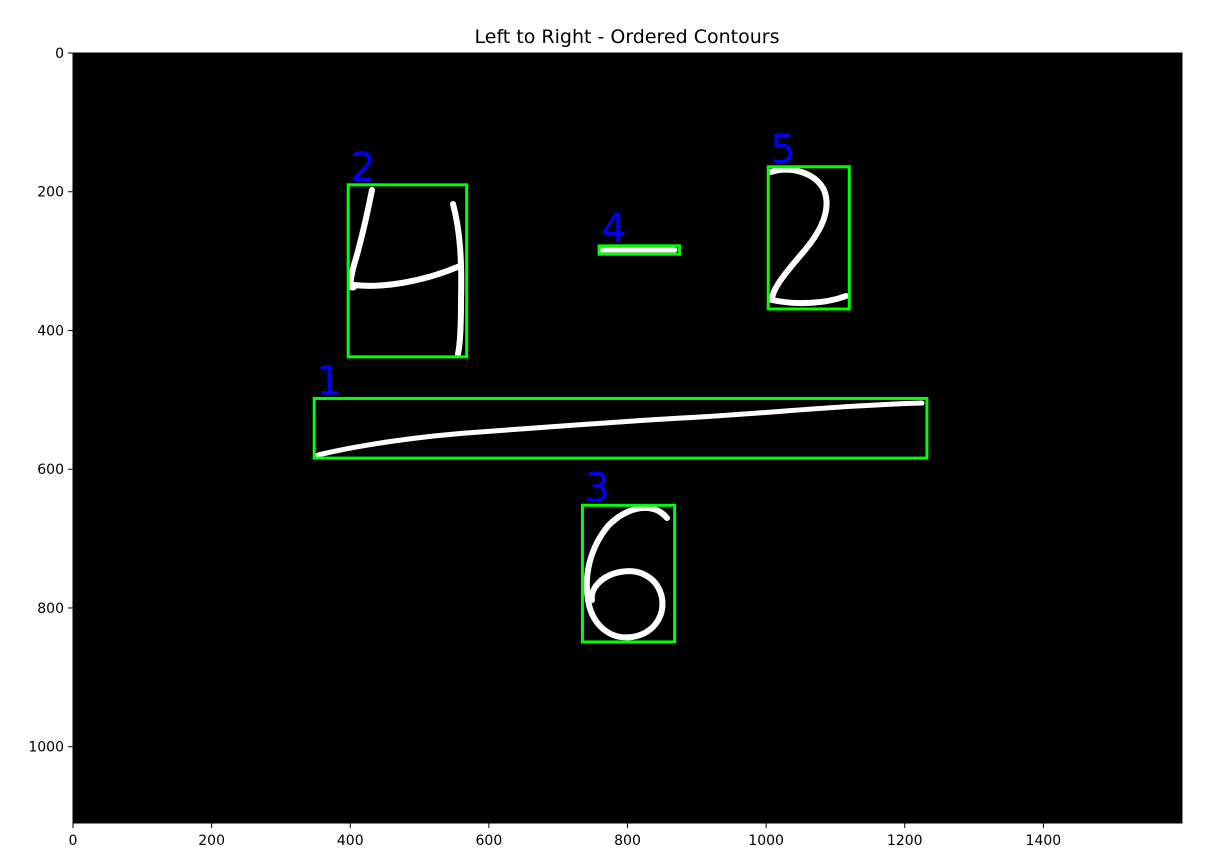 Image resolution: width=1210 pixels, height=864 pixels. I want to click on contour-label-1: 1, so click(328, 381).